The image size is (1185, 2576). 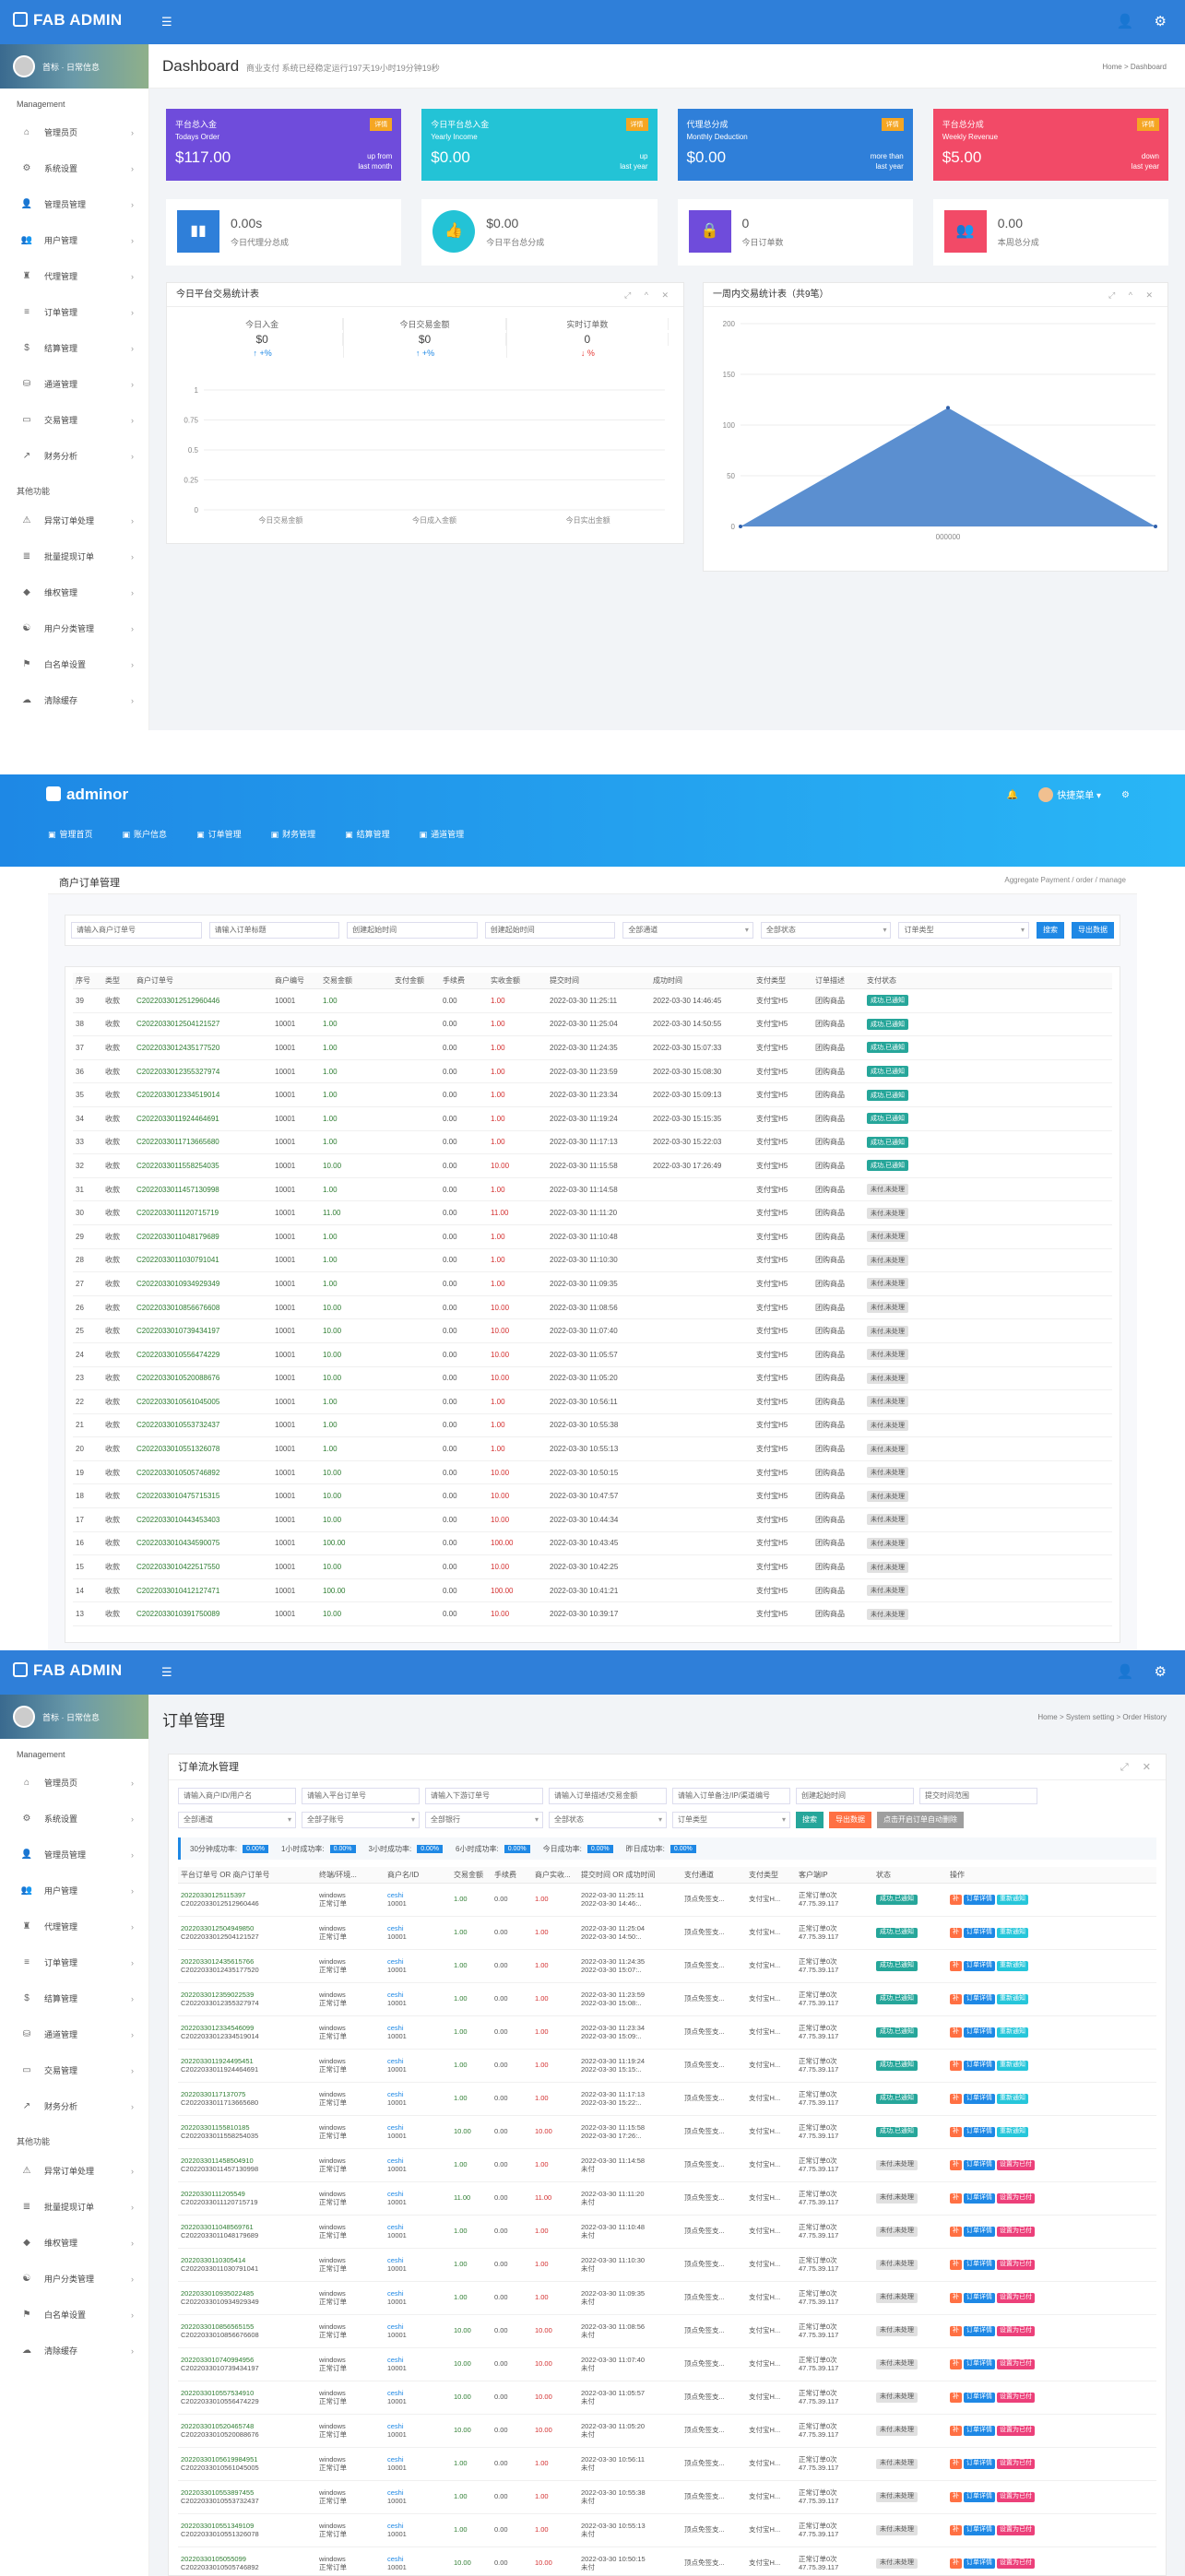 What do you see at coordinates (731, 1796) in the screenshot?
I see `filter-input-4: 请输入订单备注/IP/渠道编号` at bounding box center [731, 1796].